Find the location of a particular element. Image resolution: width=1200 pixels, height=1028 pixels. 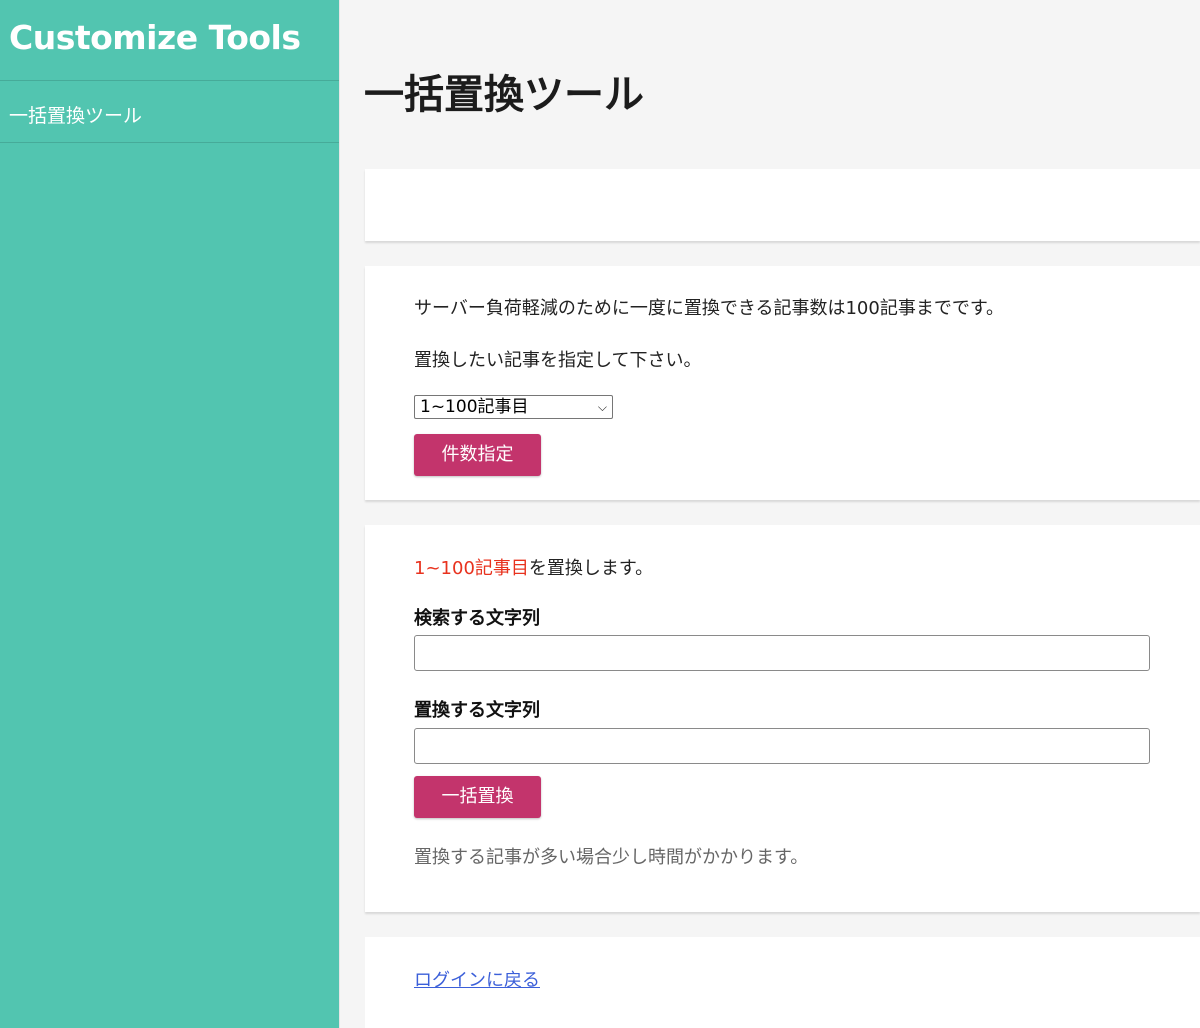

replace-range-suffix: を置換します。 is located at coordinates (591, 568).